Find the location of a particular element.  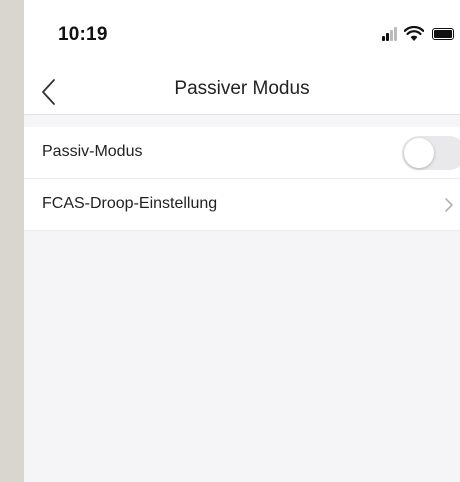

status-time: 10:19 is located at coordinates (83, 34).